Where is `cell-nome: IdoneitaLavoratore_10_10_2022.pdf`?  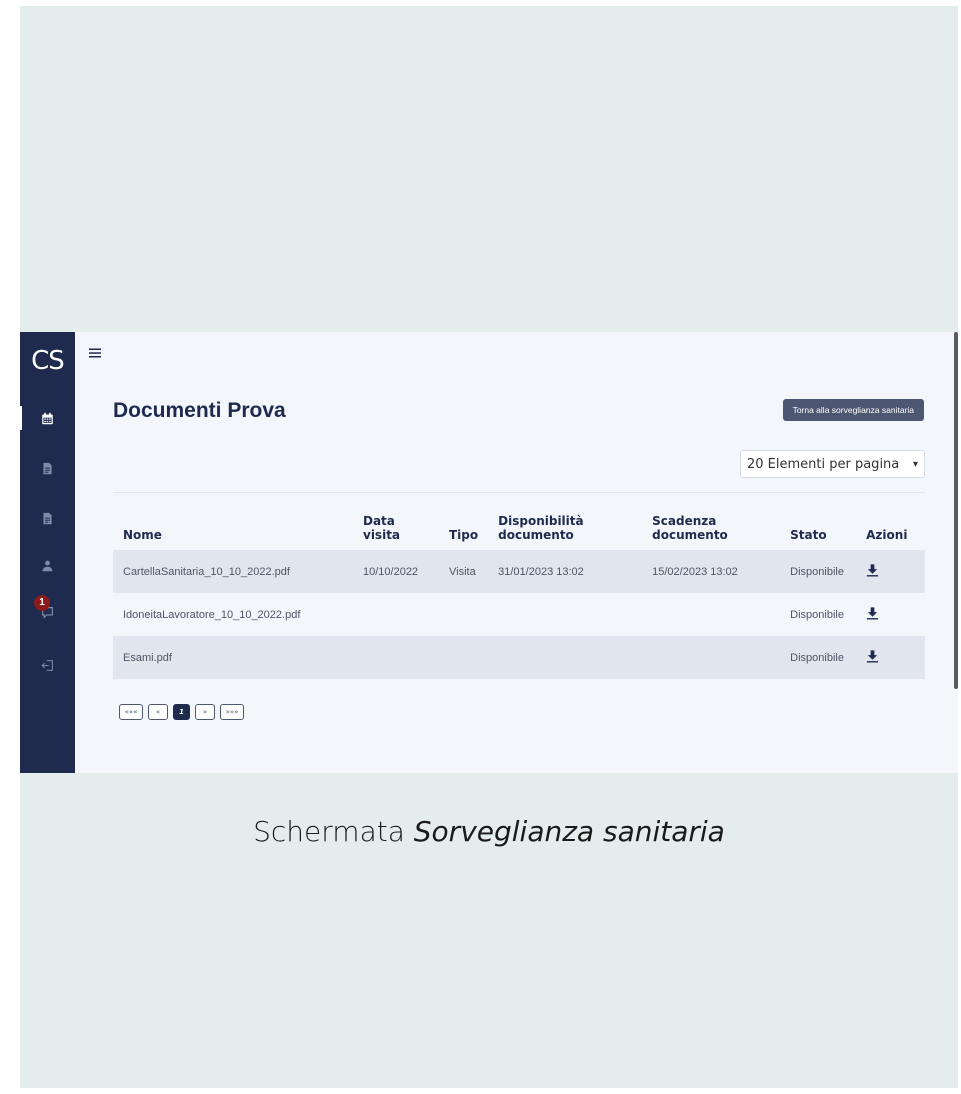 cell-nome: IdoneitaLavoratore_10_10_2022.pdf is located at coordinates (212, 614).